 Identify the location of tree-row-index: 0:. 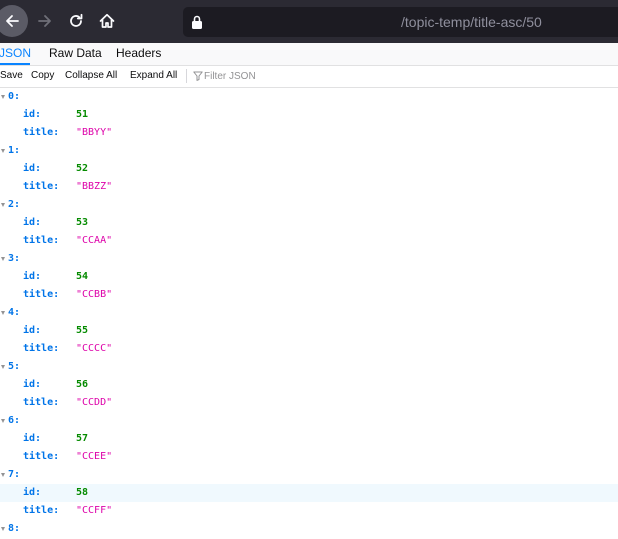
(309, 97).